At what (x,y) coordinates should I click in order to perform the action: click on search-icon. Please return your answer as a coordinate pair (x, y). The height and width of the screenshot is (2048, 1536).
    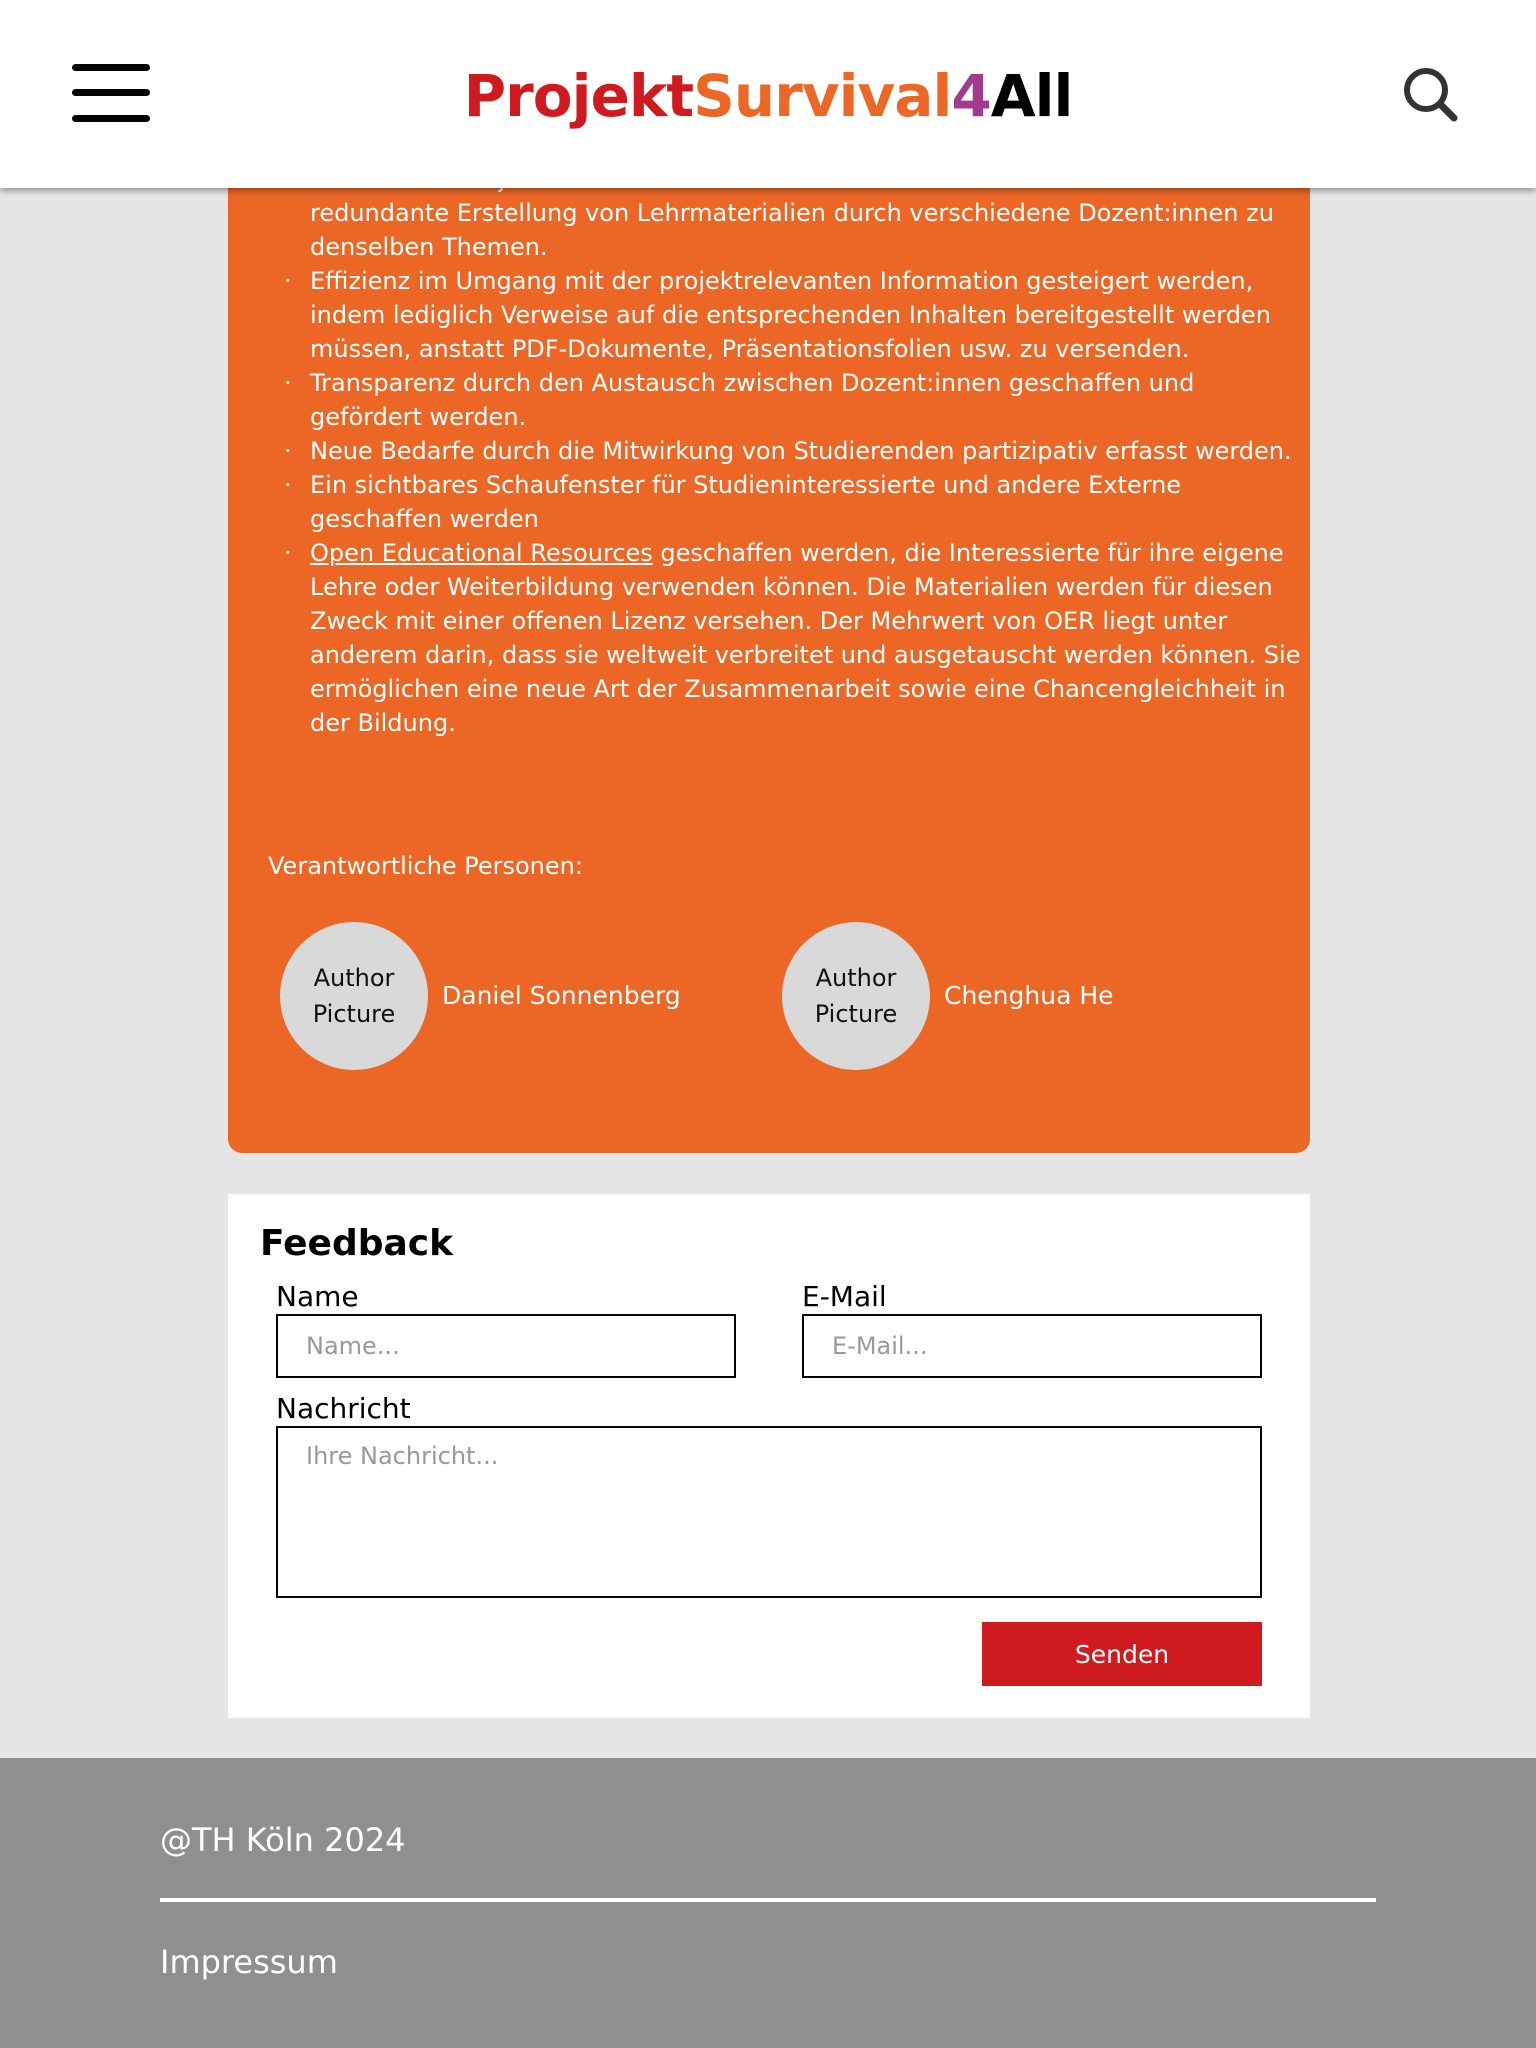
    Looking at the image, I should click on (1430, 94).